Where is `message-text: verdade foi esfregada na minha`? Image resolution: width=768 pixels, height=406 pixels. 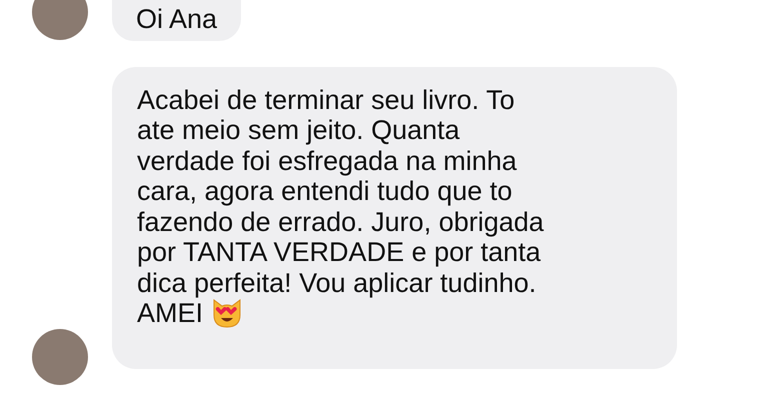
message-text: verdade foi esfregada na minha is located at coordinates (327, 161).